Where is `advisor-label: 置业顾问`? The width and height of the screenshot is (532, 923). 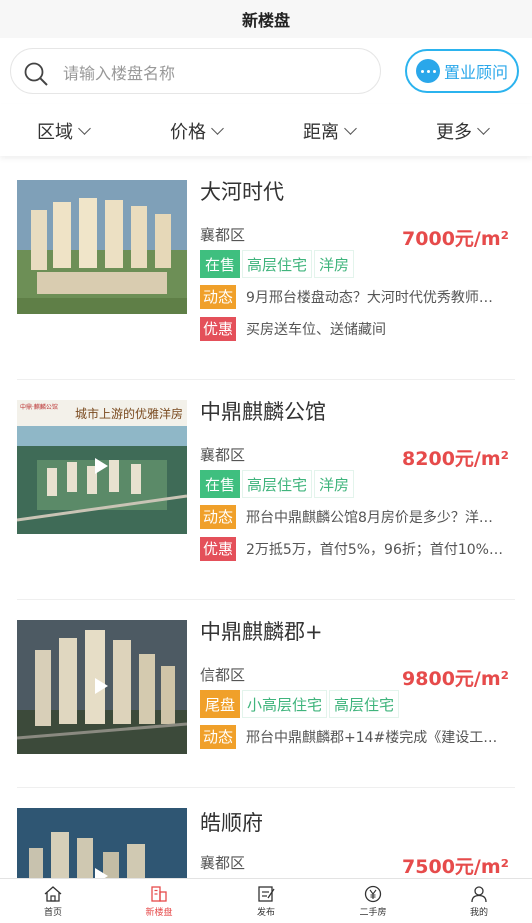 advisor-label: 置业顾问 is located at coordinates (476, 72).